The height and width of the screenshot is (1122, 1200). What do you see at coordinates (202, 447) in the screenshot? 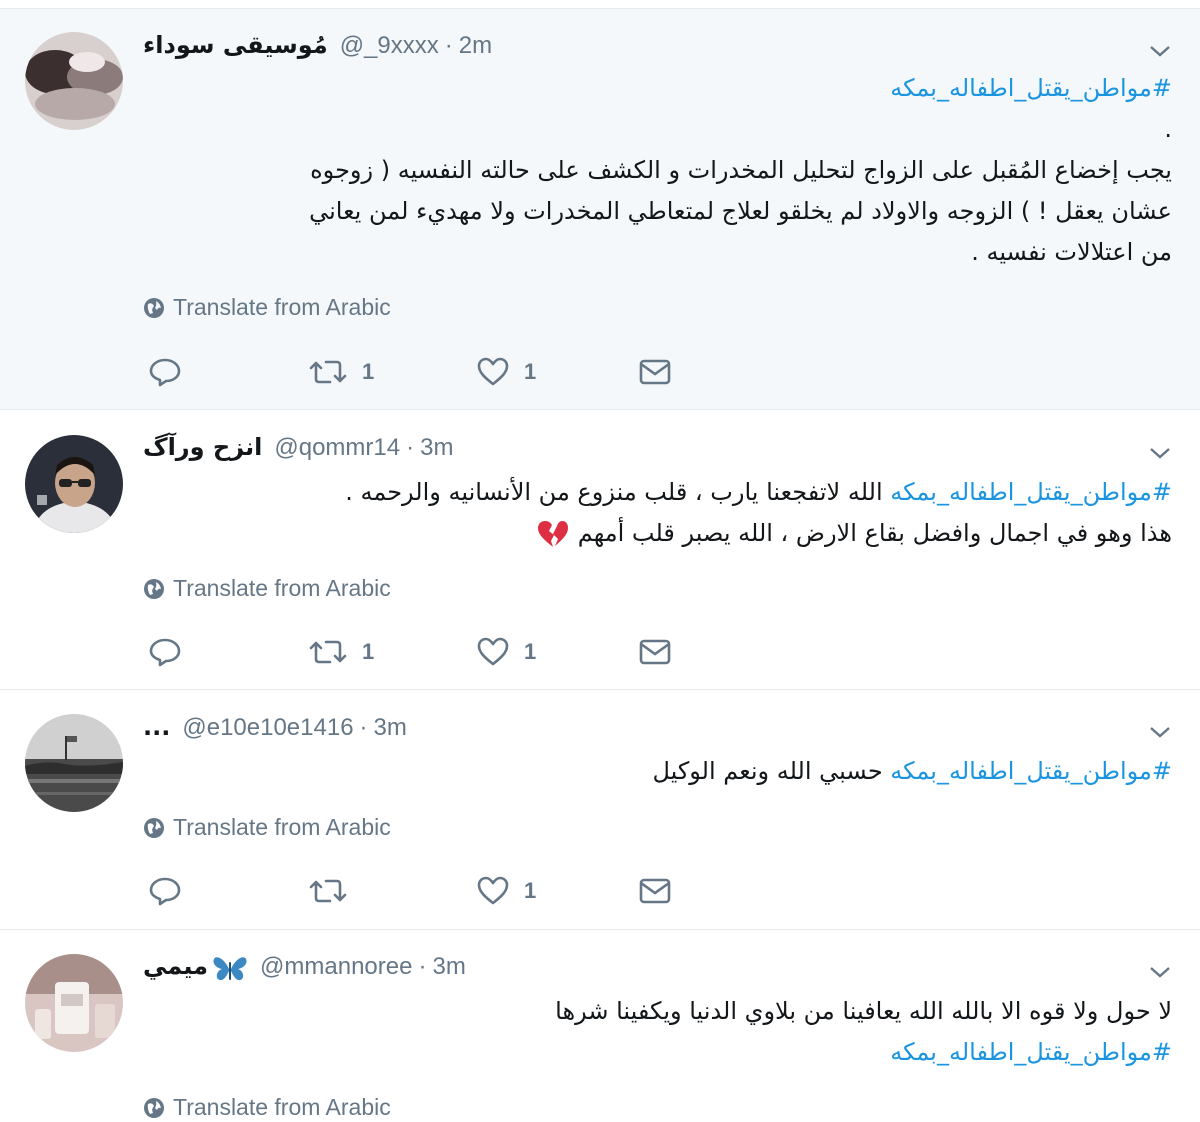
I see `display-name: انزح ورآگ` at bounding box center [202, 447].